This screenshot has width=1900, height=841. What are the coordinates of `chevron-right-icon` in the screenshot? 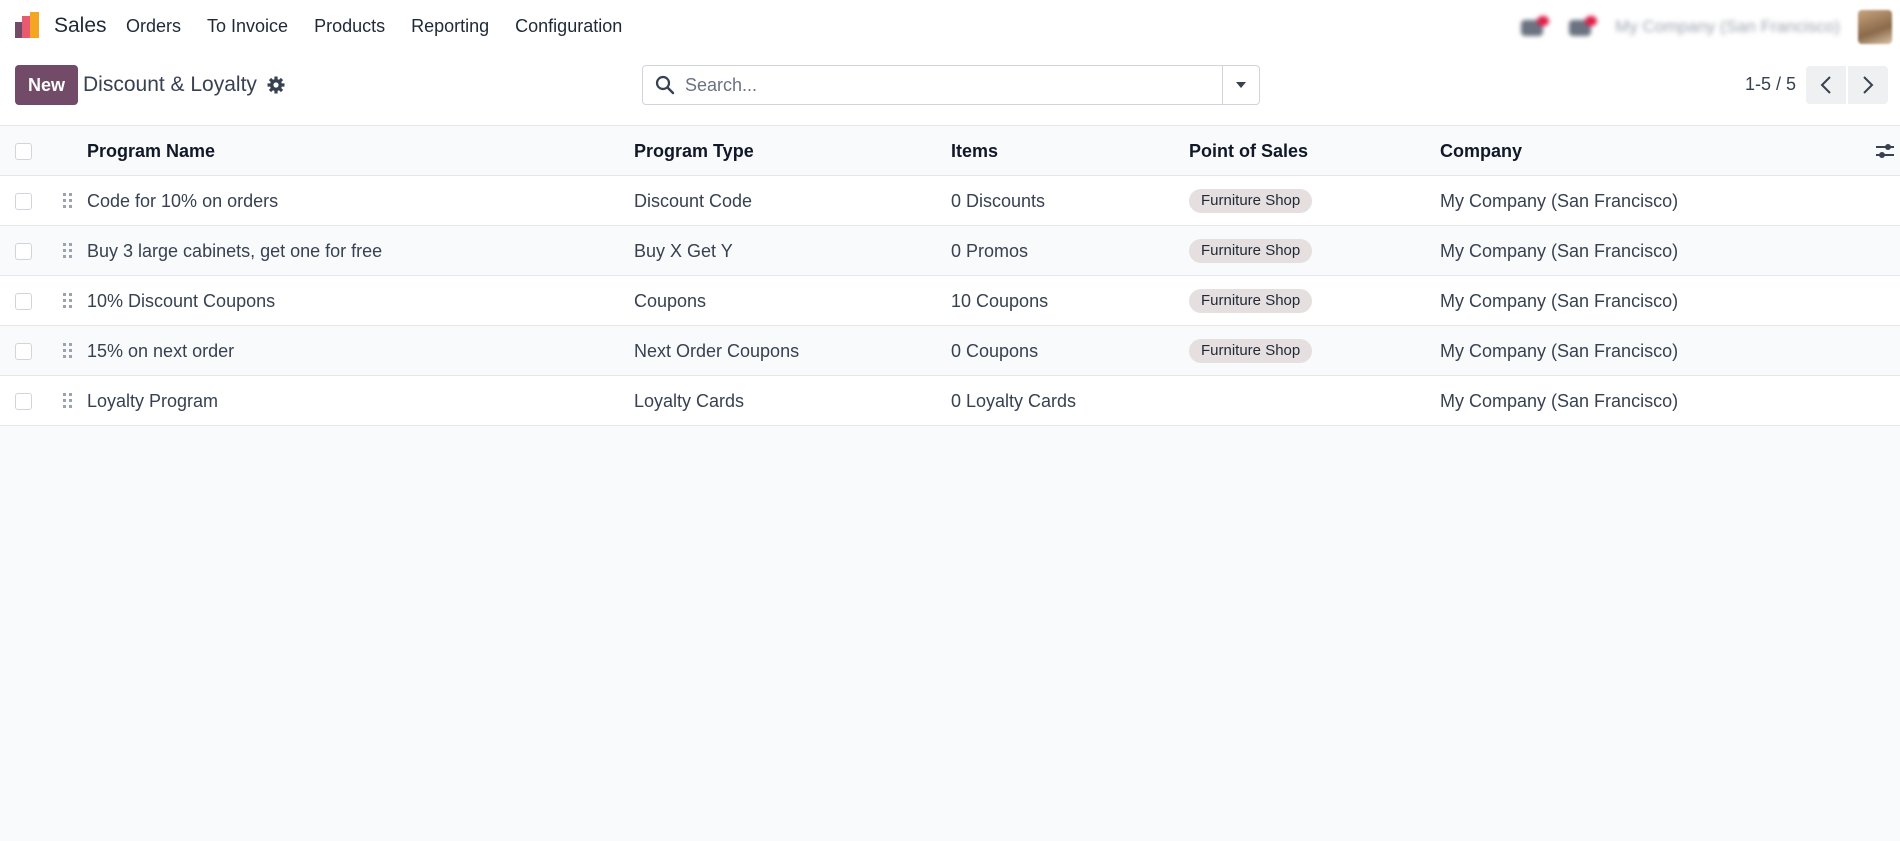 It's located at (1868, 85).